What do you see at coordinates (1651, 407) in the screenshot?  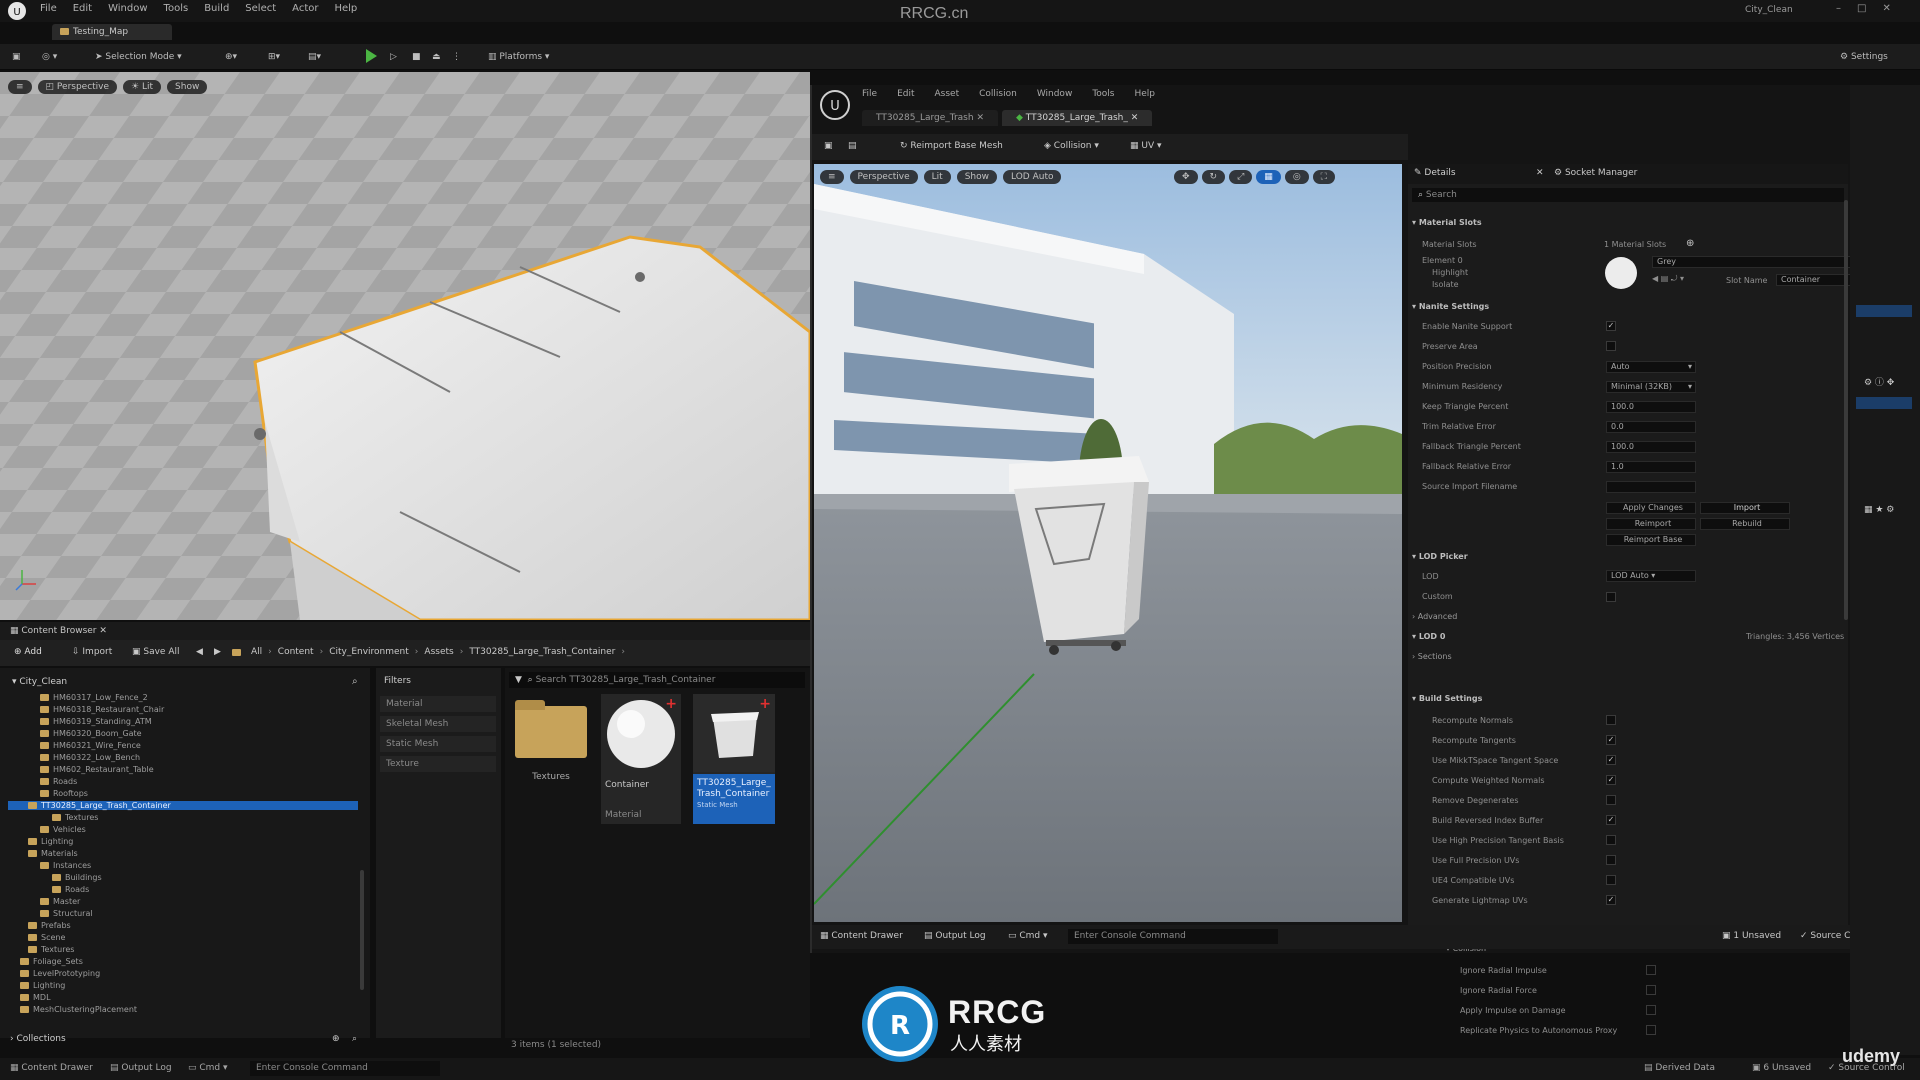 I see `prop-input: 100.0` at bounding box center [1651, 407].